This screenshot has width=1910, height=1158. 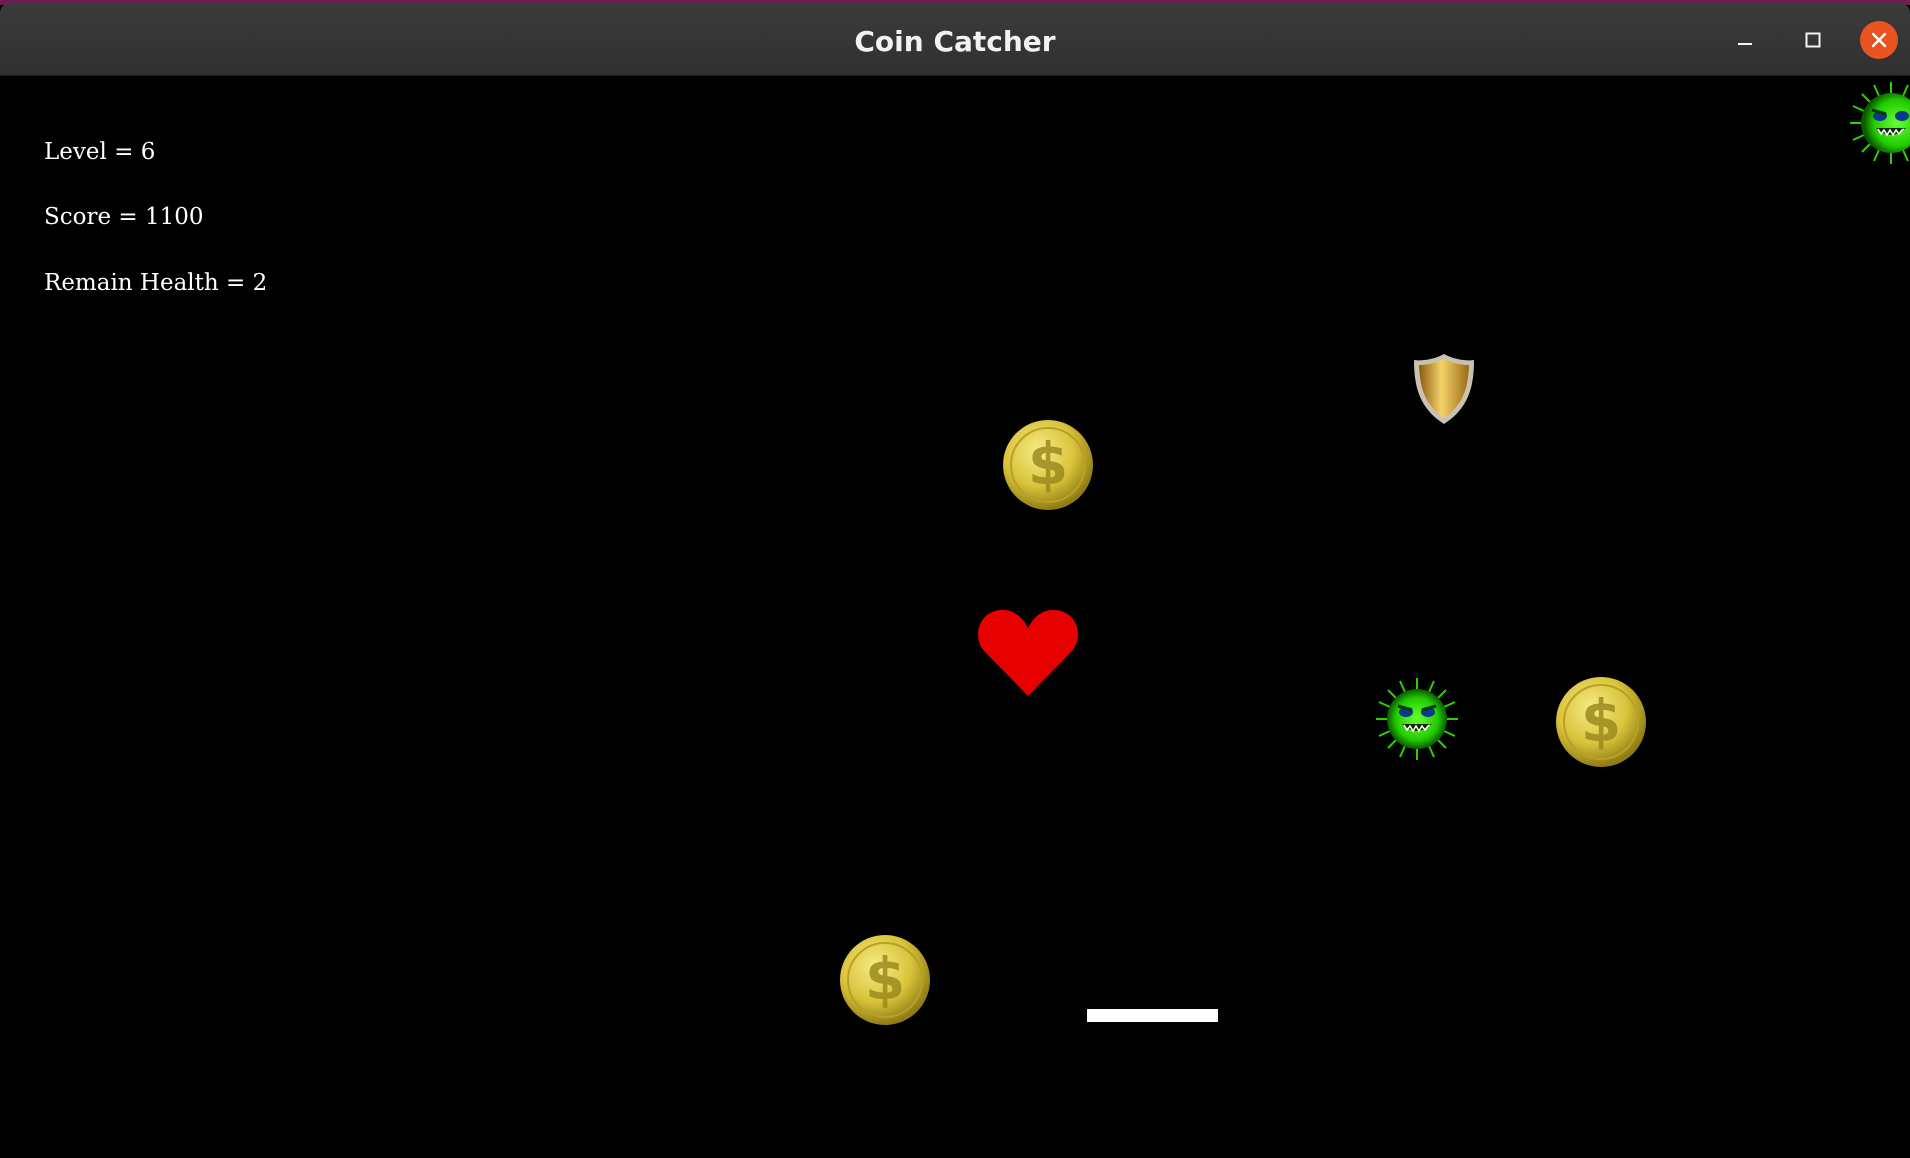 I want to click on window-titlebar: Coin Catcher, so click(x=955, y=39).